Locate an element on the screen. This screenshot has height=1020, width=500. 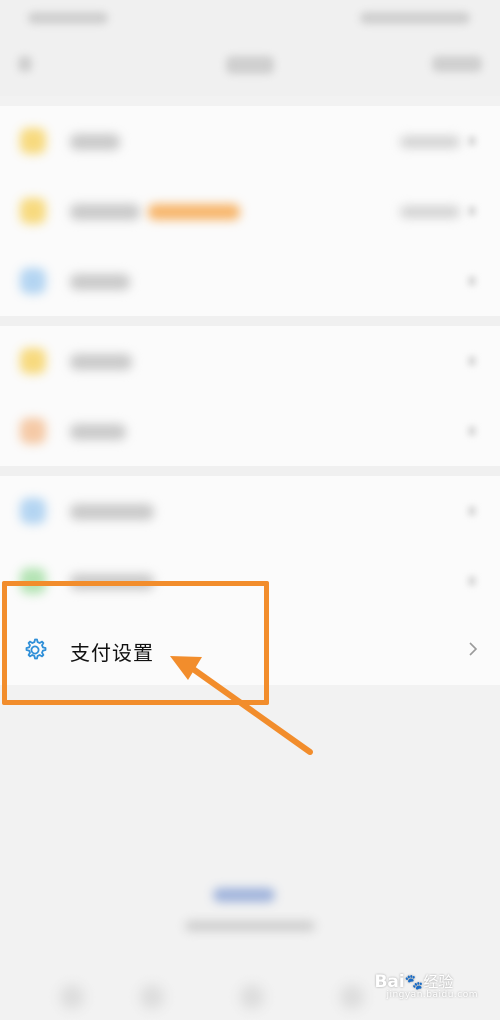
page-title-blurred is located at coordinates (250, 65).